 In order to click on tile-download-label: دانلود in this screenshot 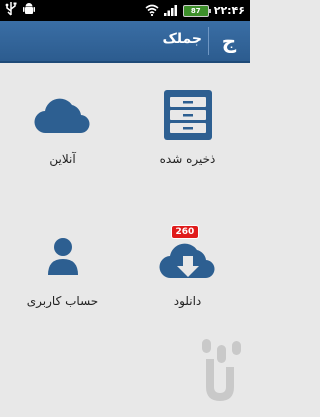, I will do `click(187, 301)`.